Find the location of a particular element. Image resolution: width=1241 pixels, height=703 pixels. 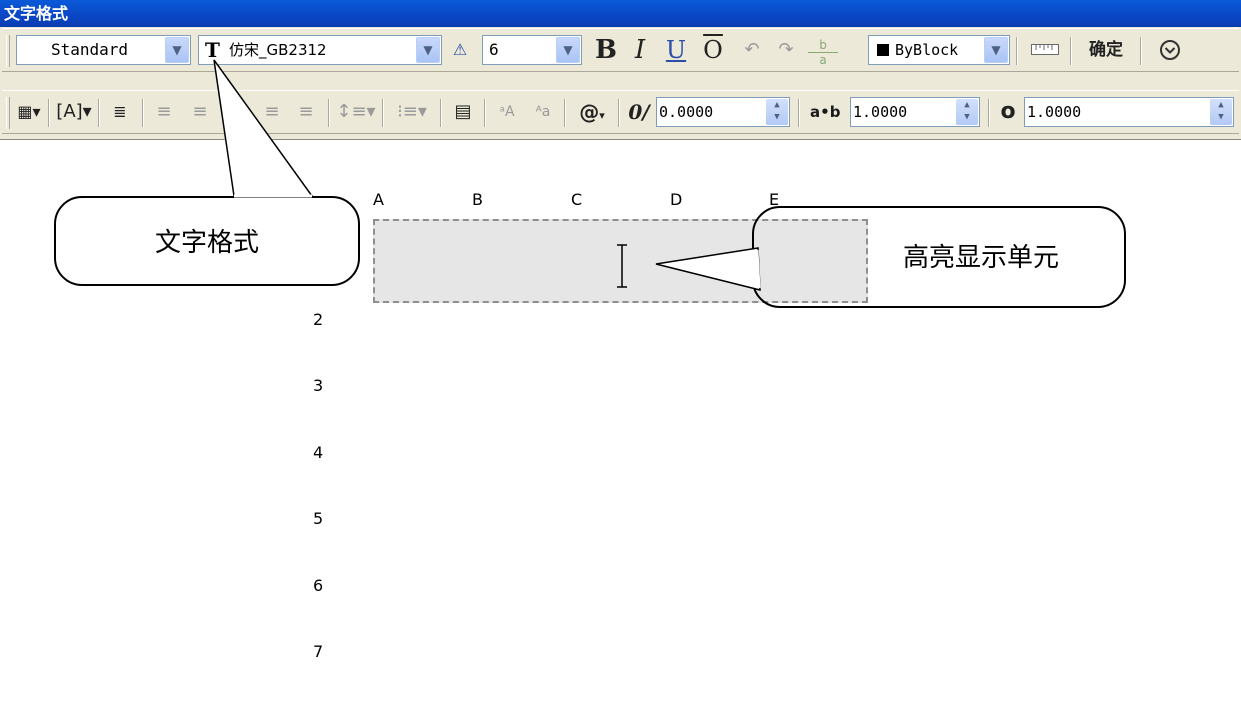

callout-highlight-cell: 高亮显示单元 is located at coordinates (939, 257).